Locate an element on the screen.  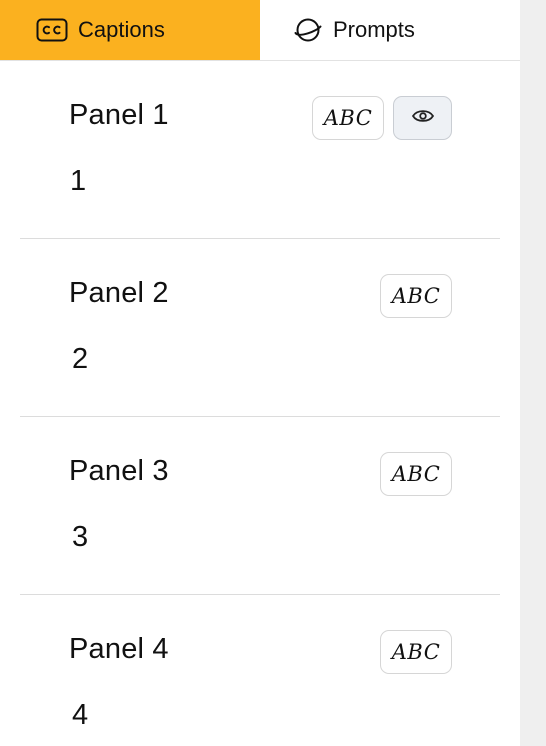
tab-captions-label: Captions is located at coordinates (121, 29).